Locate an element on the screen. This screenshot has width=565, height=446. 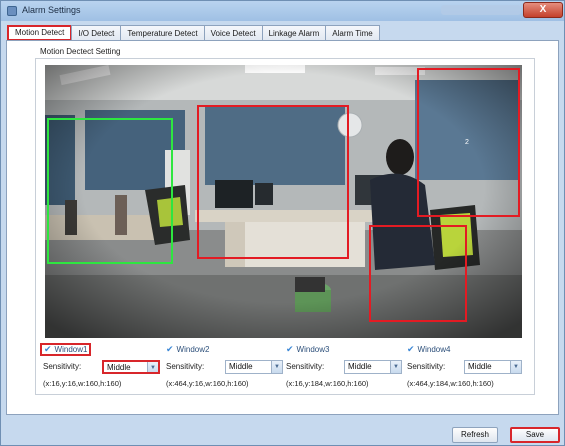
window4-sensitivity-value: Middle is located at coordinates (480, 366).